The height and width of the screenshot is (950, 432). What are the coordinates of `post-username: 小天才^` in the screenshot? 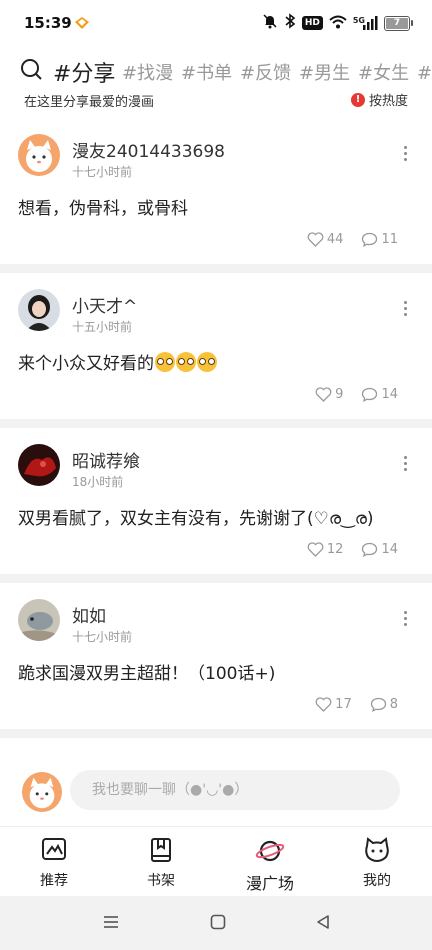 It's located at (104, 304).